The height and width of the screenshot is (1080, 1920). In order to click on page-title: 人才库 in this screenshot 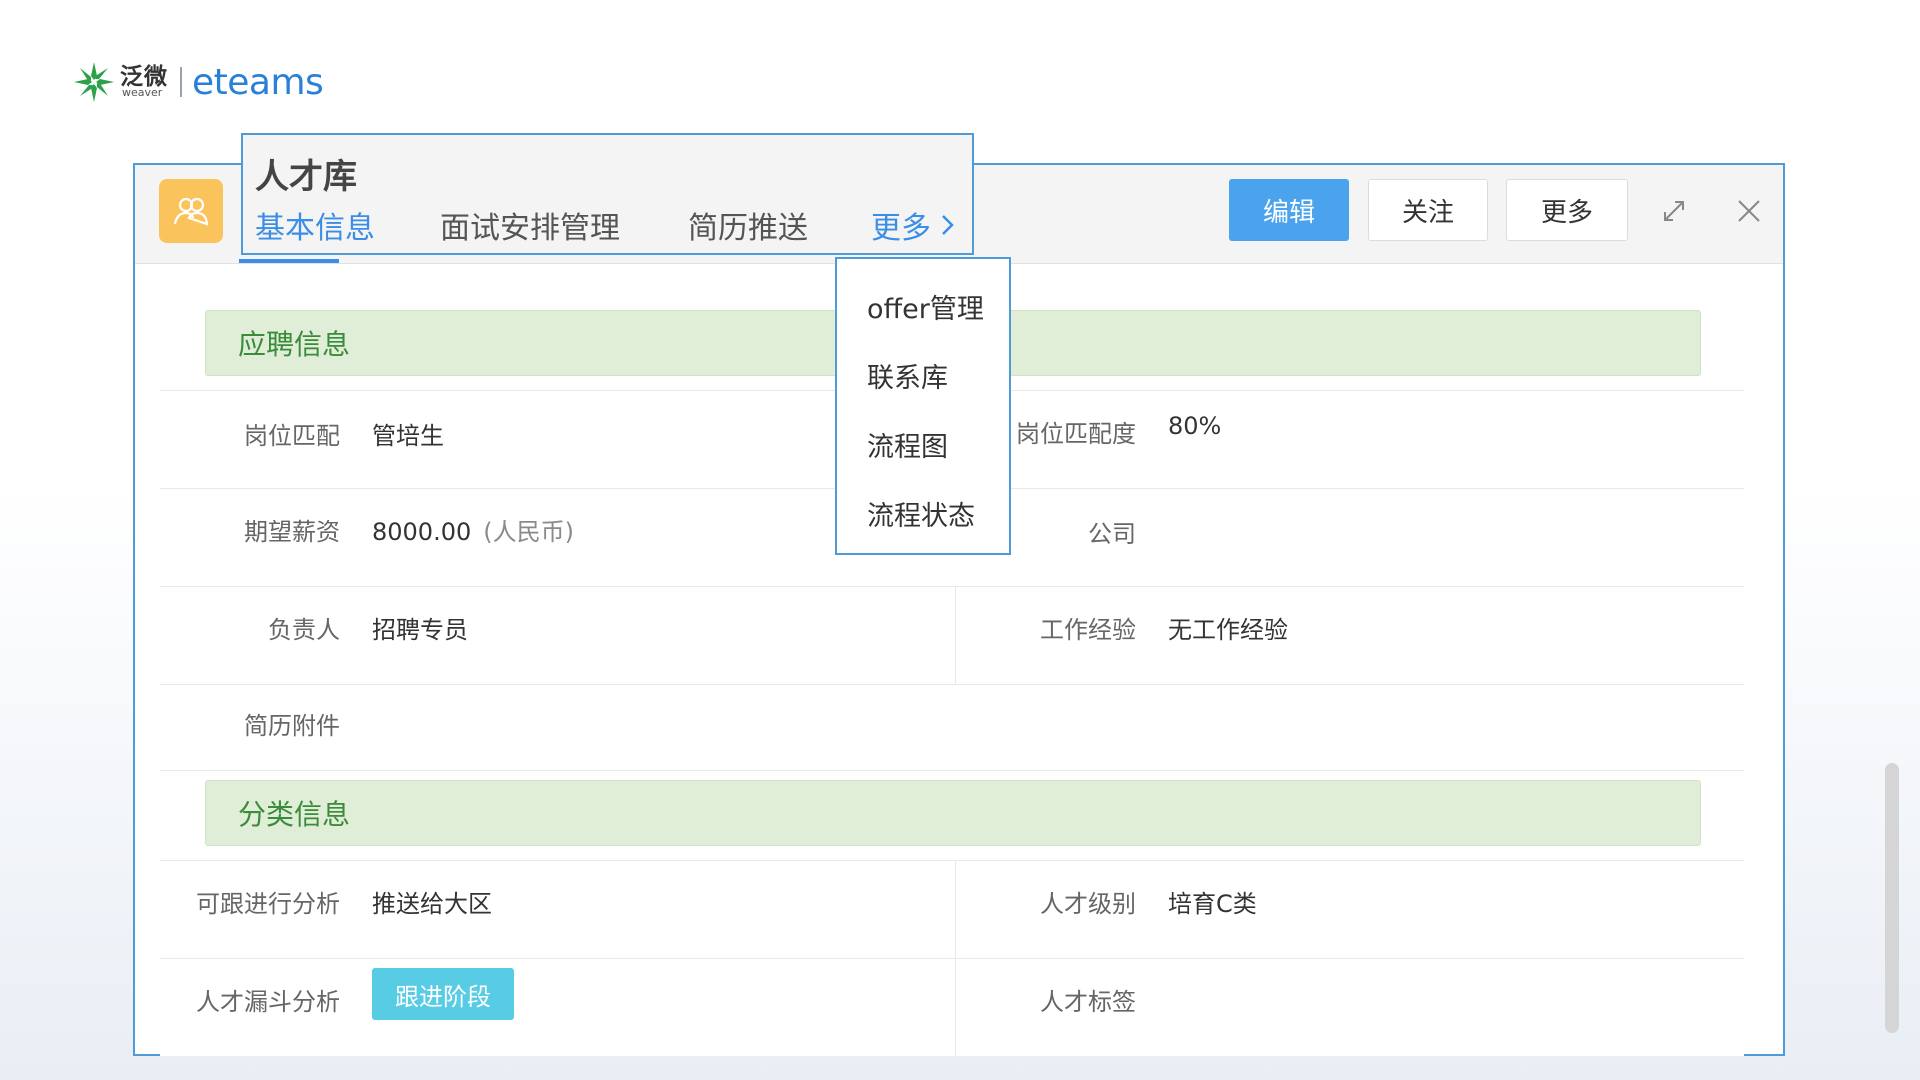, I will do `click(306, 177)`.